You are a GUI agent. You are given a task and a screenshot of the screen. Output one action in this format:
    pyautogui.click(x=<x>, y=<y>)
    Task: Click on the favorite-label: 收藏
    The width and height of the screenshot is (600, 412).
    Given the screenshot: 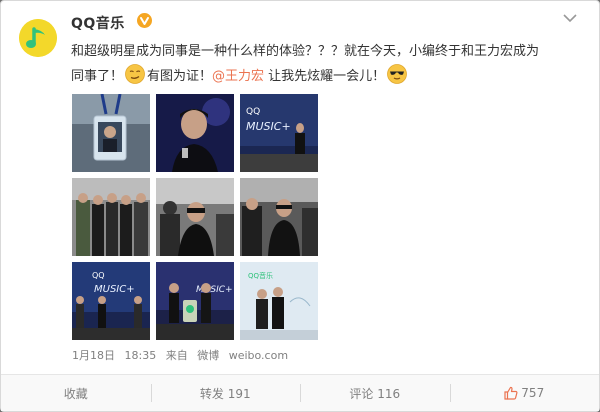 What is the action you would take?
    pyautogui.click(x=75, y=393)
    